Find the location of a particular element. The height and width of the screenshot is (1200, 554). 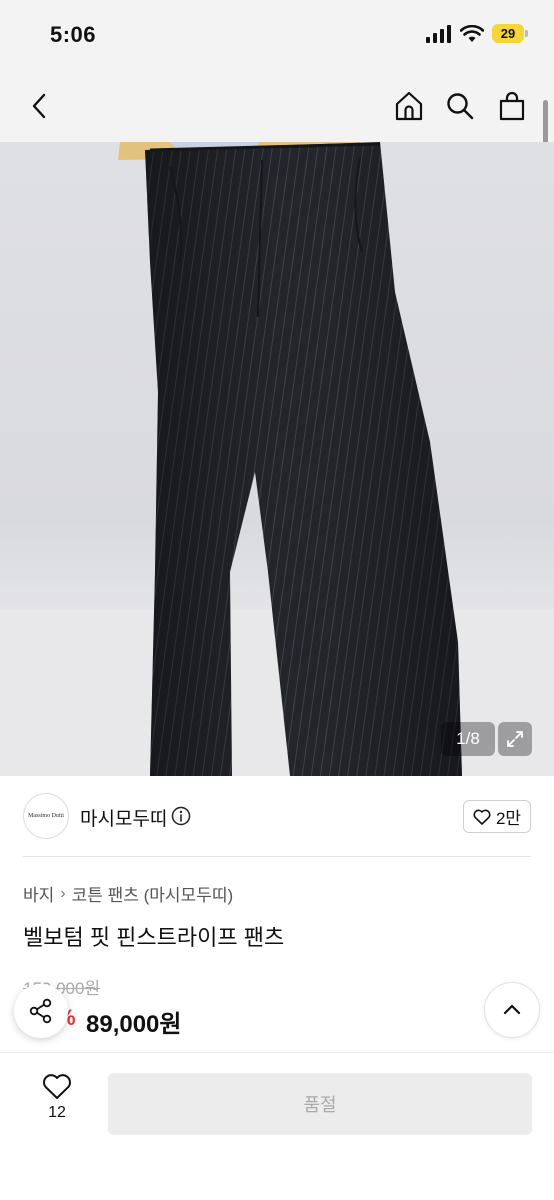

wish-button: 12 is located at coordinates (57, 1097).